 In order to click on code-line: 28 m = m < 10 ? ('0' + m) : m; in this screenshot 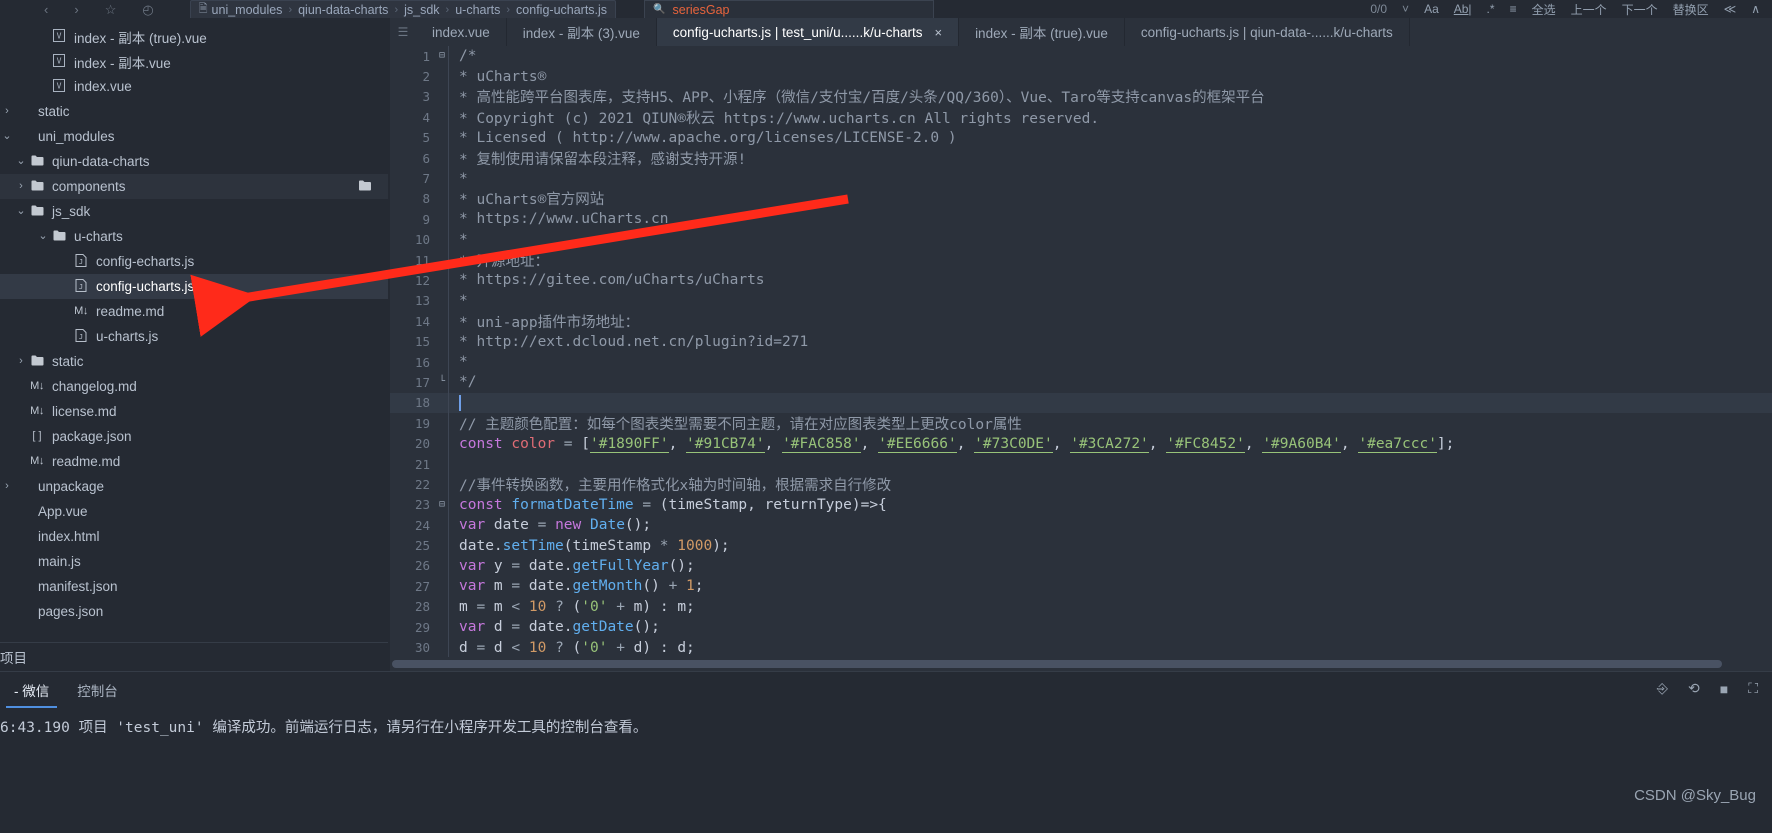, I will do `click(1081, 606)`.